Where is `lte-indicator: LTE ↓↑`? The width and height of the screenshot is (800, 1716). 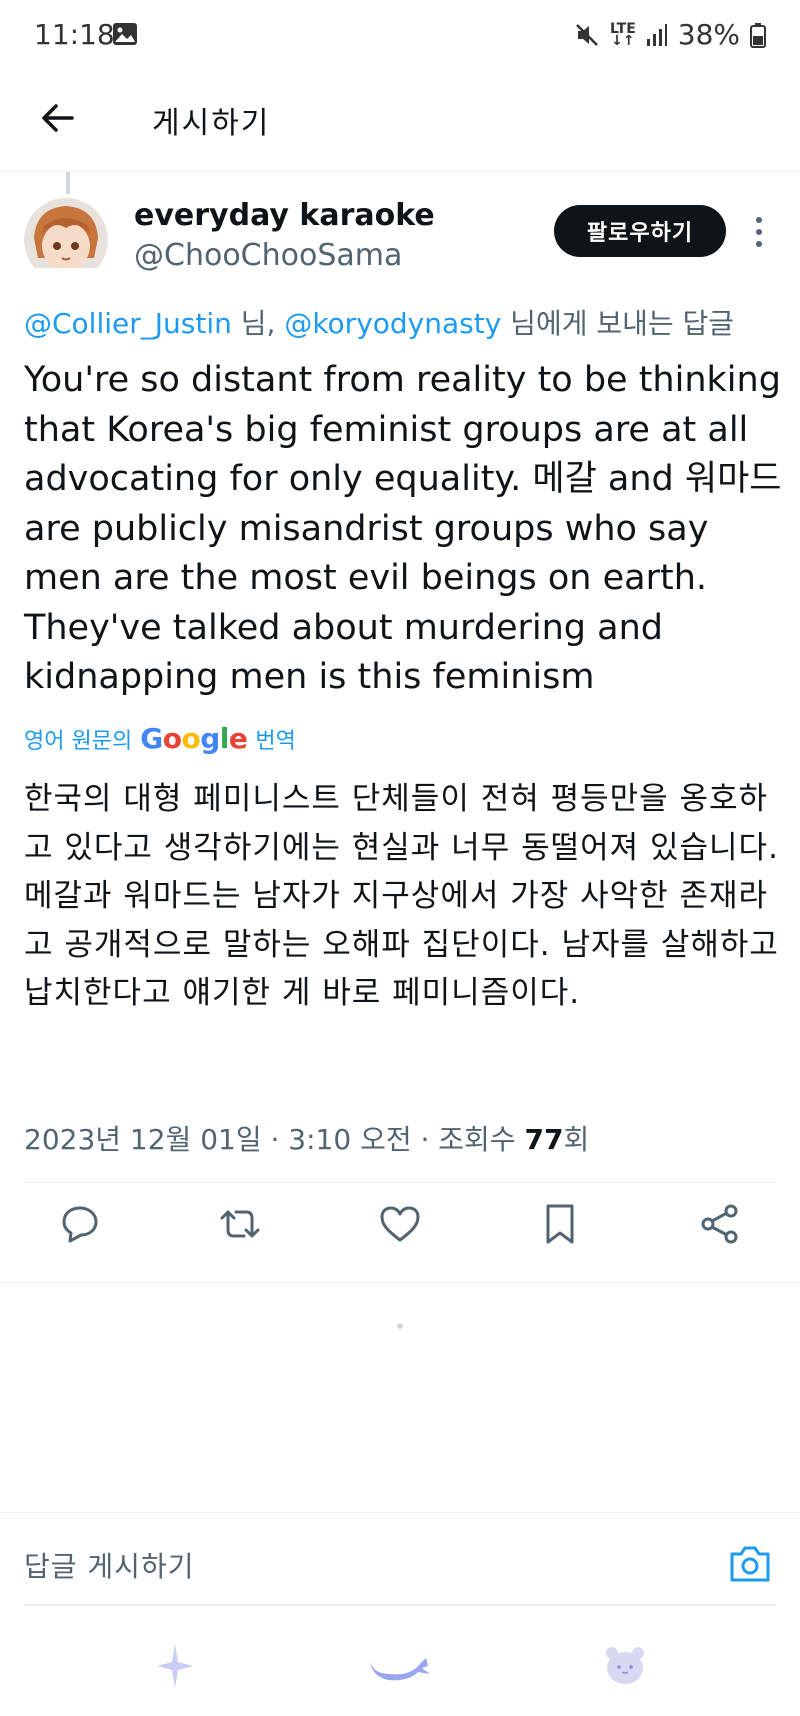 lte-indicator: LTE ↓↑ is located at coordinates (623, 34).